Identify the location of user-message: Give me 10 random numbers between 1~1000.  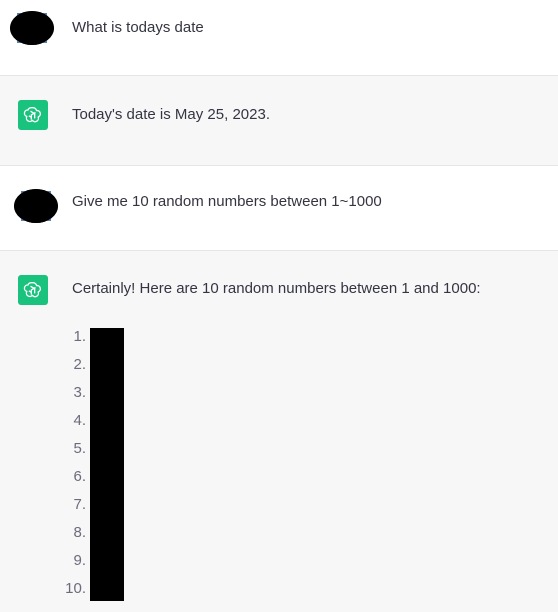
(279, 208).